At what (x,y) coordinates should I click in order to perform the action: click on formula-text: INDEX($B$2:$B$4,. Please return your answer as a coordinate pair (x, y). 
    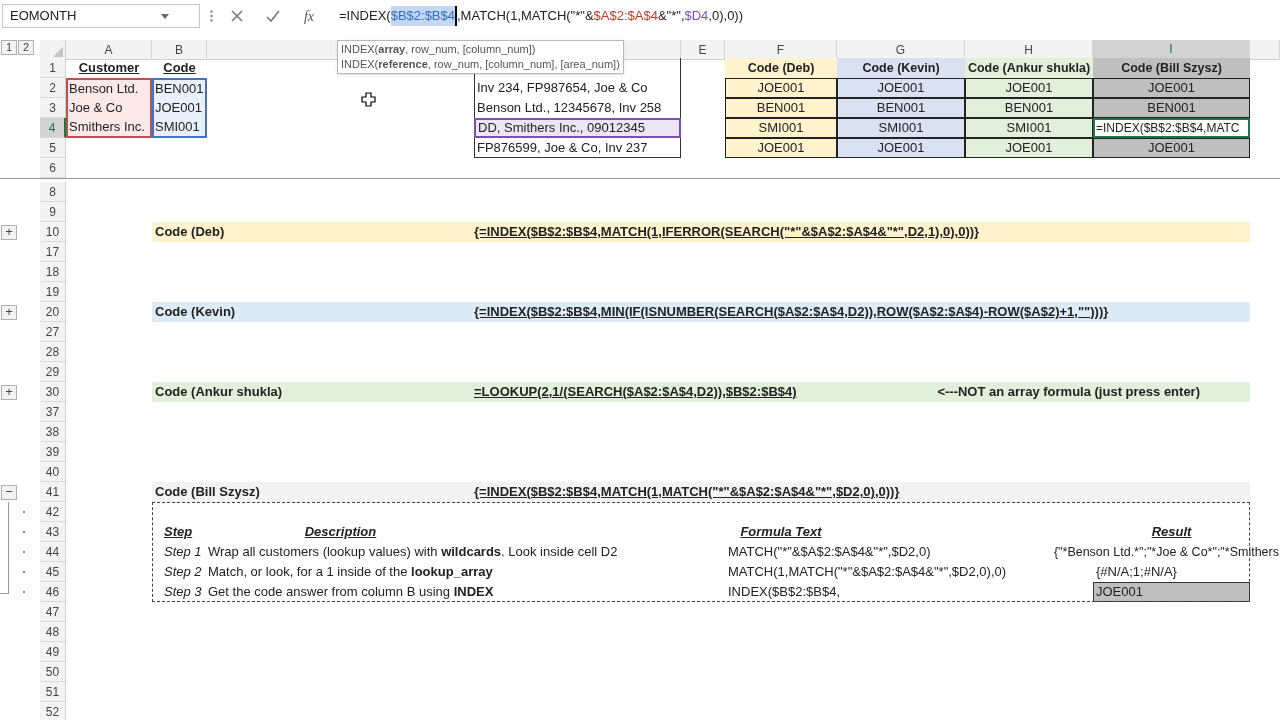
    Looking at the image, I should click on (783, 592).